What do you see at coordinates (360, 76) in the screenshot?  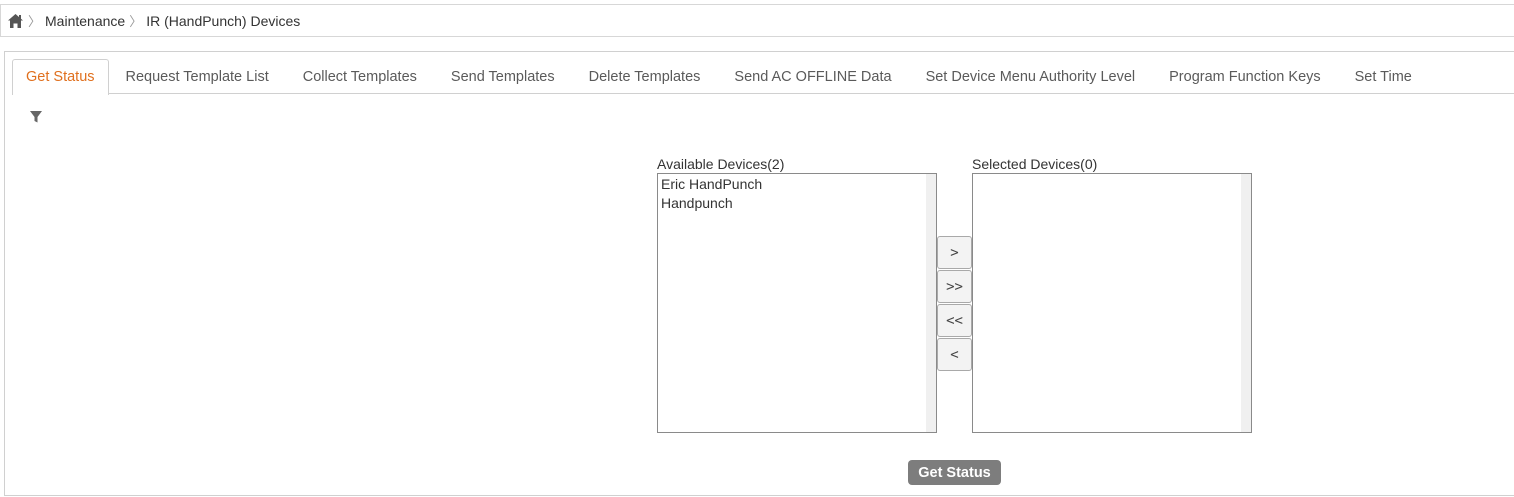 I see `tab-collect-templates: Collect Templates` at bounding box center [360, 76].